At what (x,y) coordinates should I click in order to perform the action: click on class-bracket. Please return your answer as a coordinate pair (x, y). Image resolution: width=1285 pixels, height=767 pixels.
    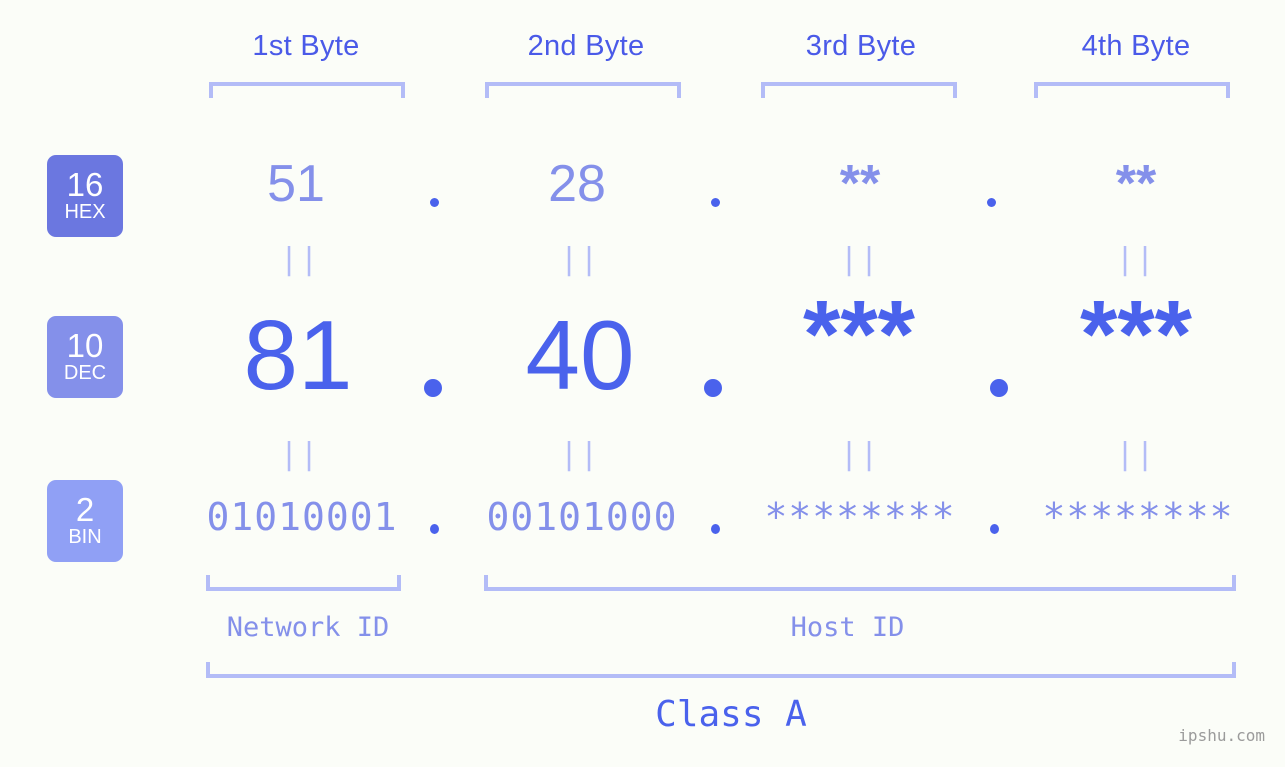
    Looking at the image, I should click on (721, 670).